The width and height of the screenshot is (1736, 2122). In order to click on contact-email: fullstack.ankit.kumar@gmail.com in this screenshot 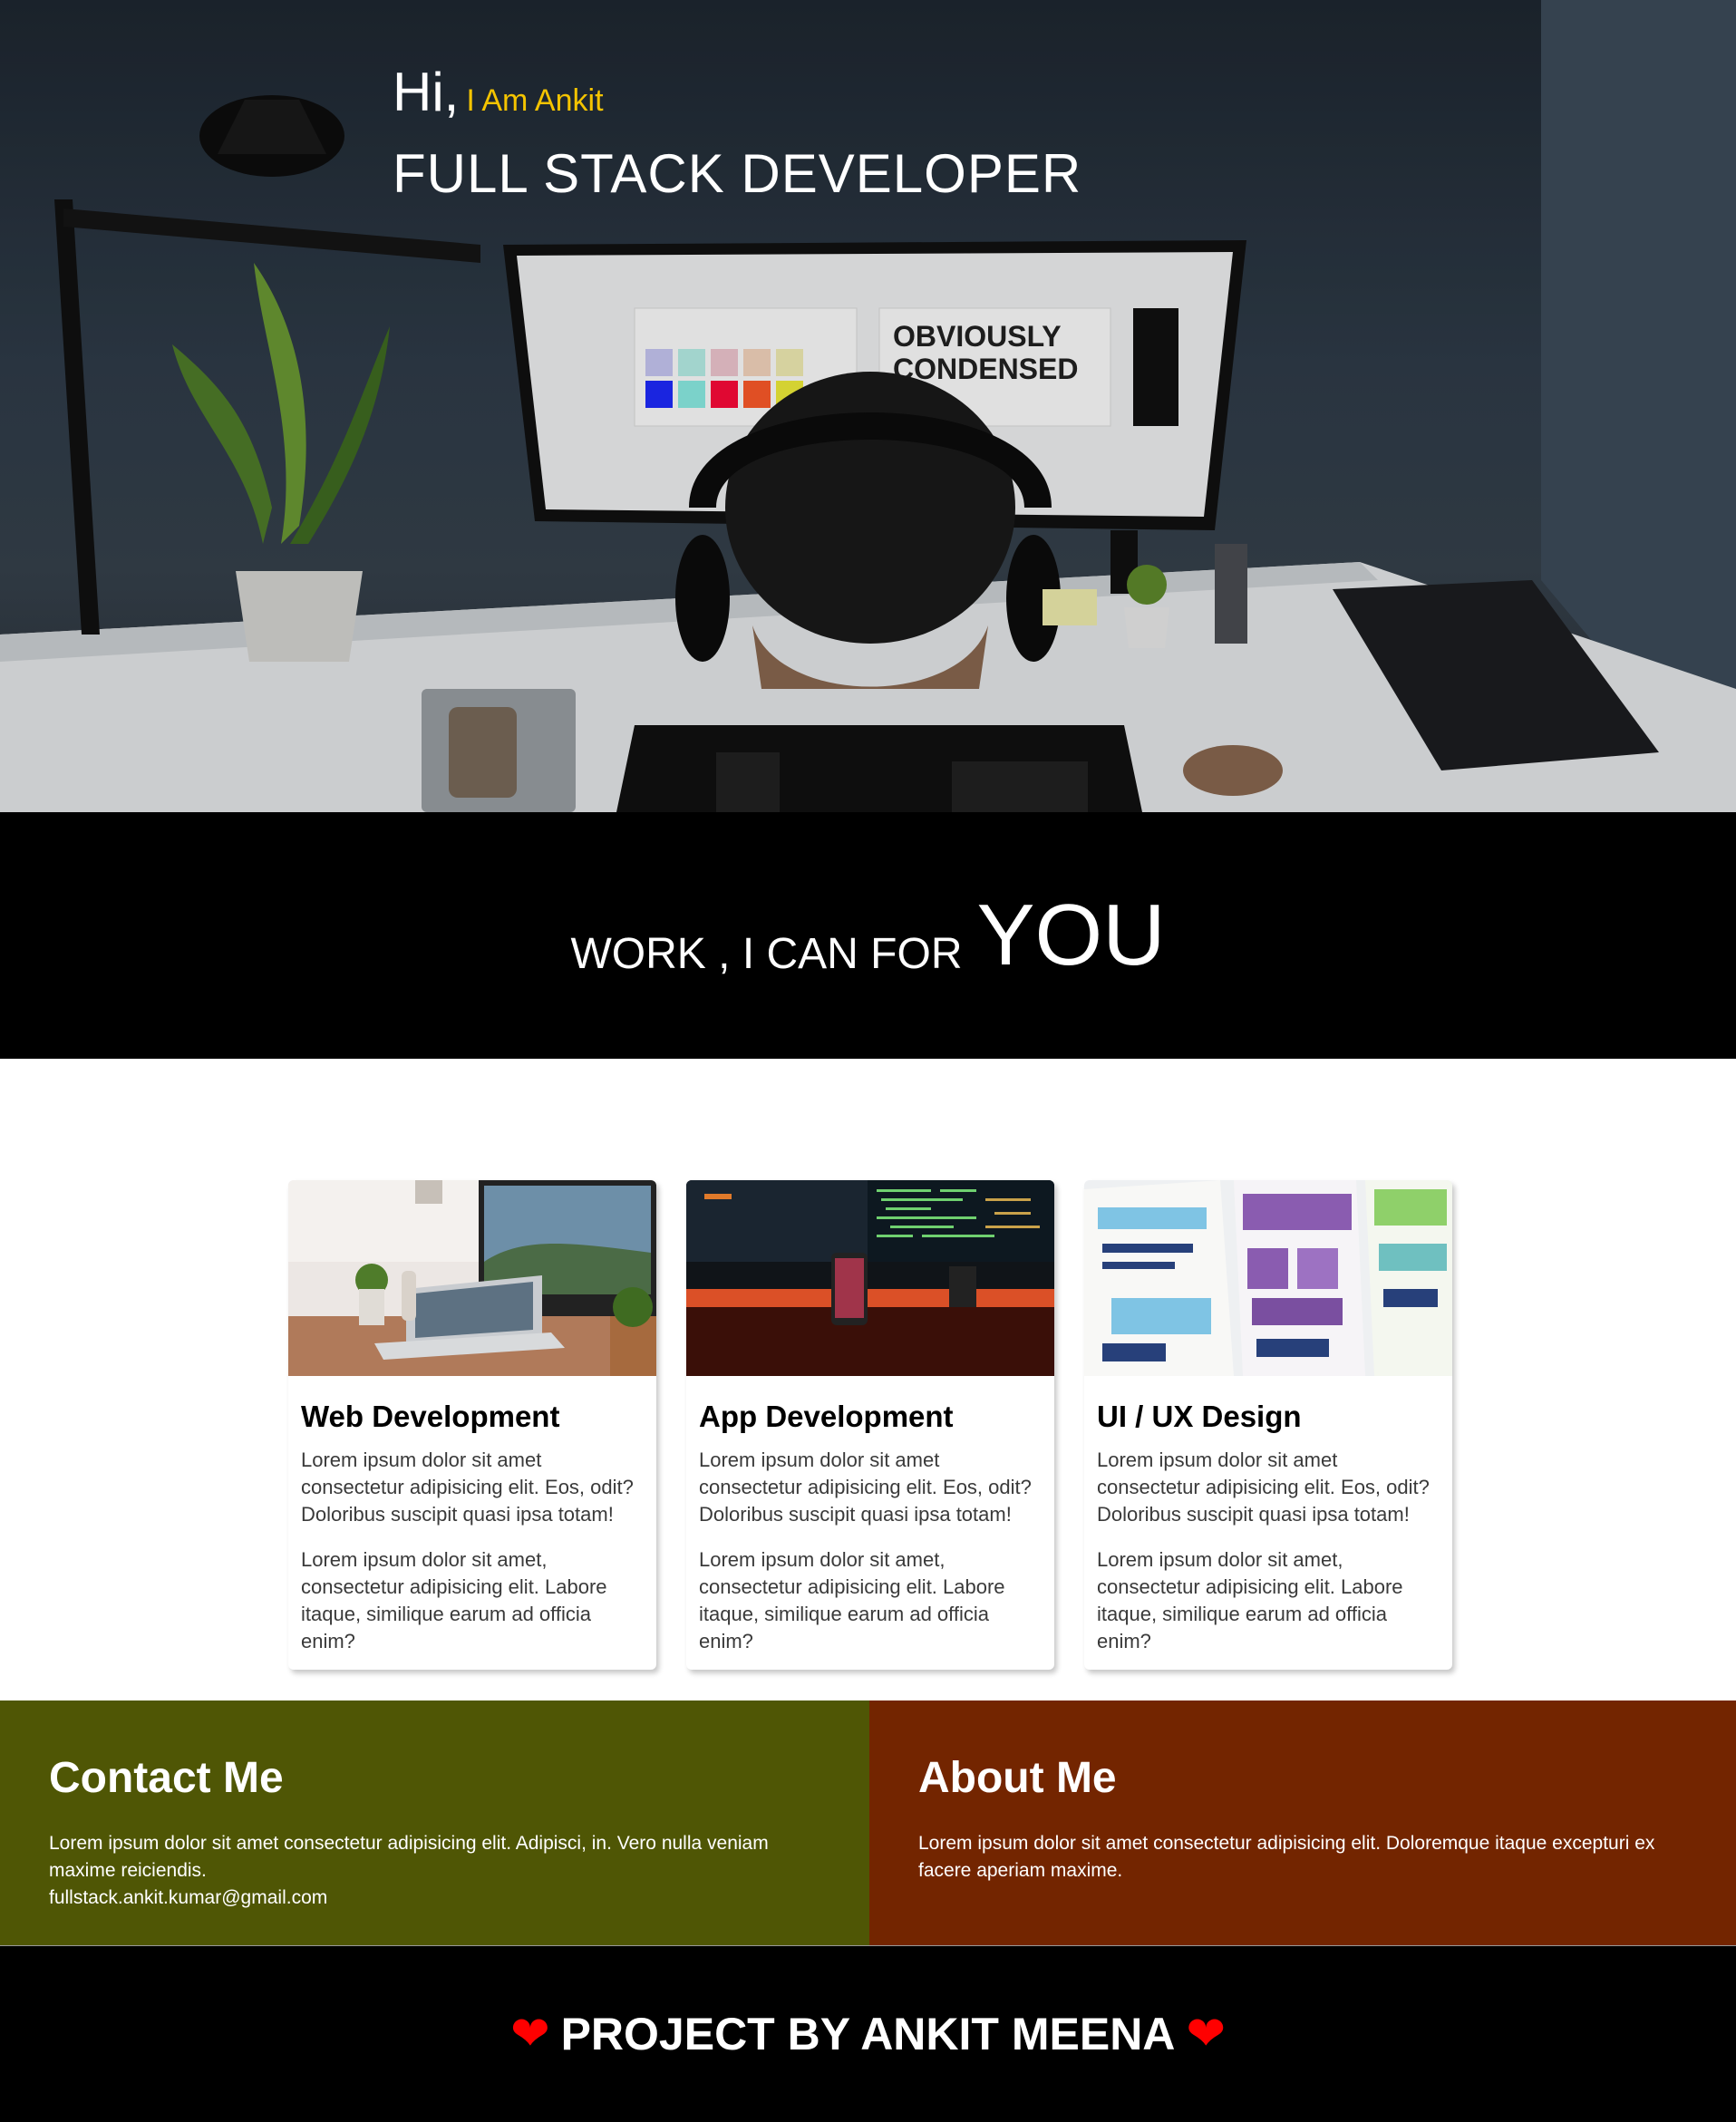, I will do `click(188, 1897)`.